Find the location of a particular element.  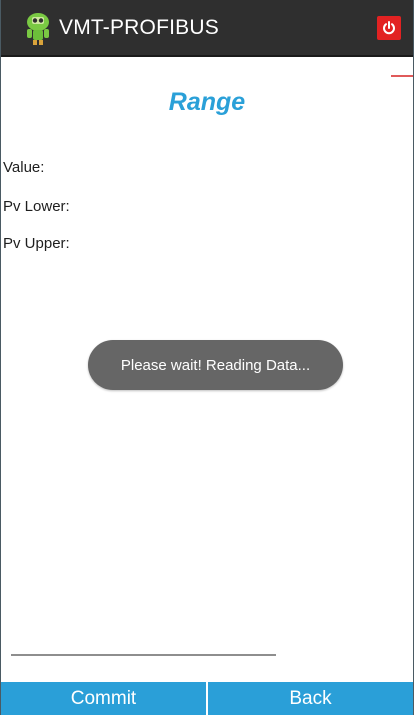

back-button: Back is located at coordinates (309, 698).